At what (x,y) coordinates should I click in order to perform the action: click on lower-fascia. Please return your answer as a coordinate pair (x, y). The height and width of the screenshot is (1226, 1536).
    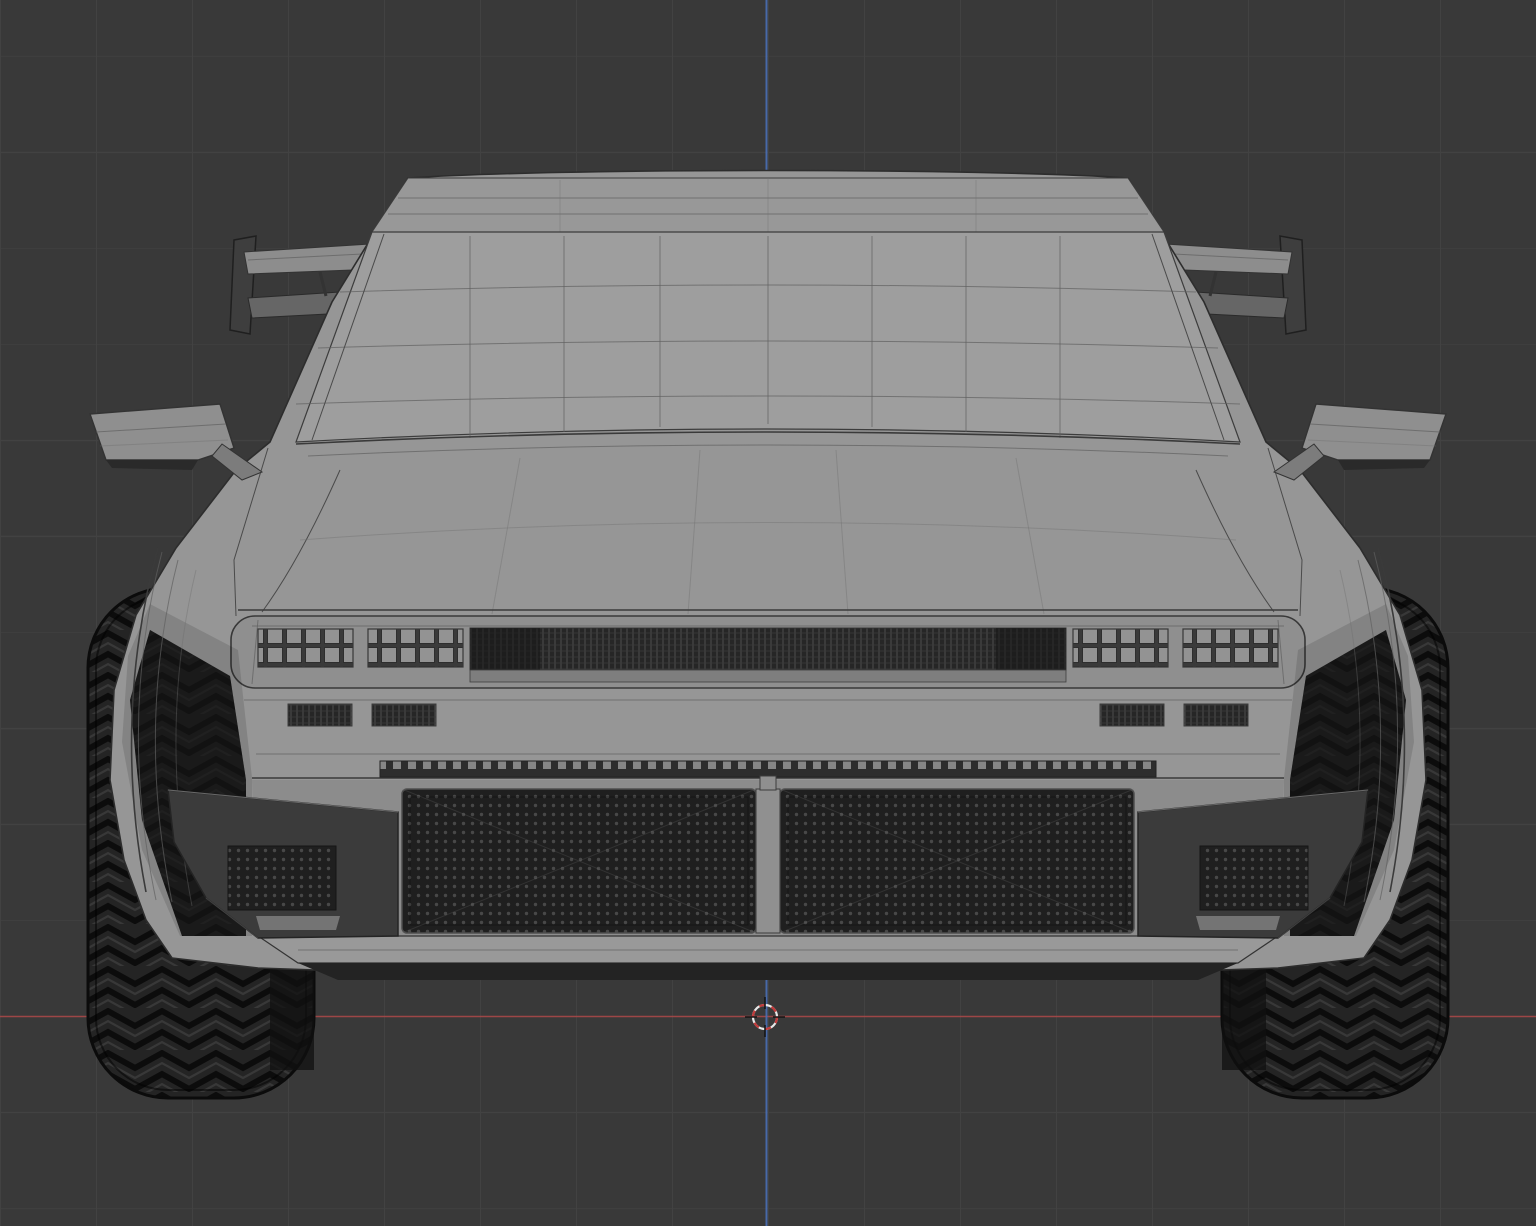
    Looking at the image, I should click on (768, 855).